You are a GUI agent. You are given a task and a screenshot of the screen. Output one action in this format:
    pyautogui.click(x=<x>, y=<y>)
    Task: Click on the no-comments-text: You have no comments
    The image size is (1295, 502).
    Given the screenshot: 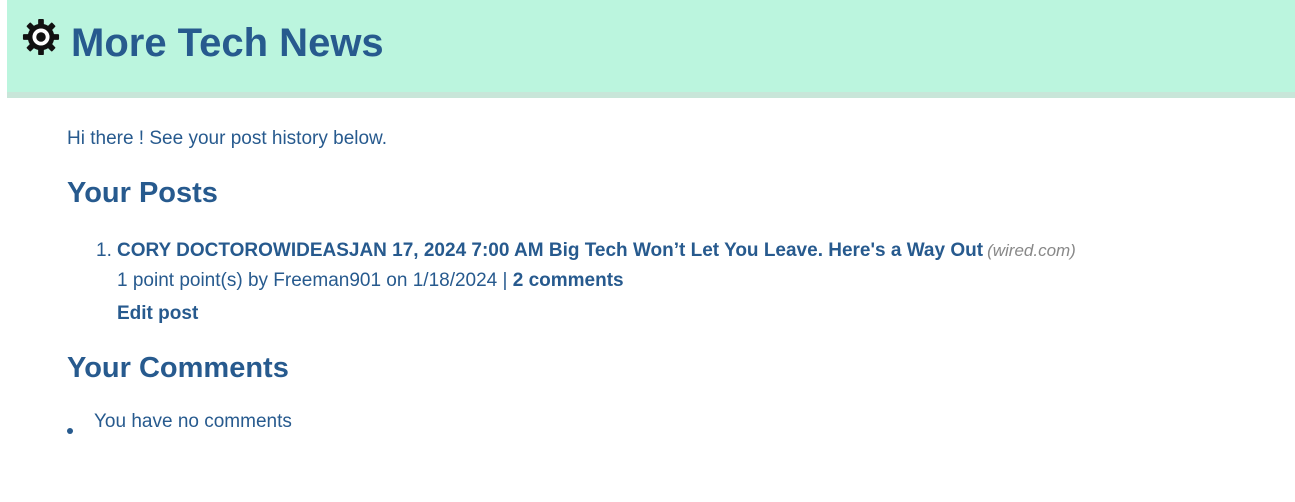 What is the action you would take?
    pyautogui.click(x=193, y=421)
    